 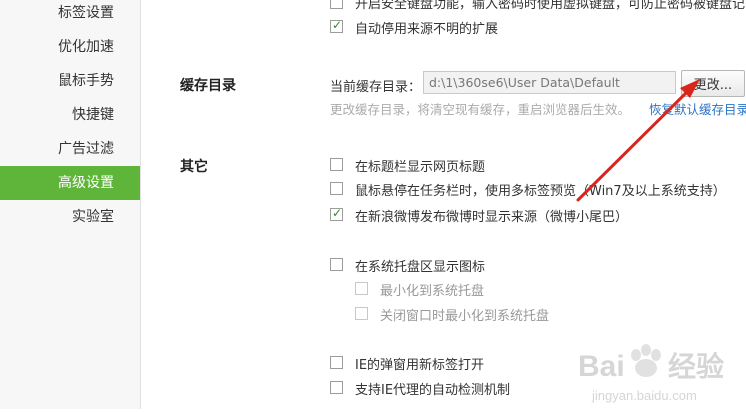 I want to click on svg-text: Bai, so click(x=601, y=366).